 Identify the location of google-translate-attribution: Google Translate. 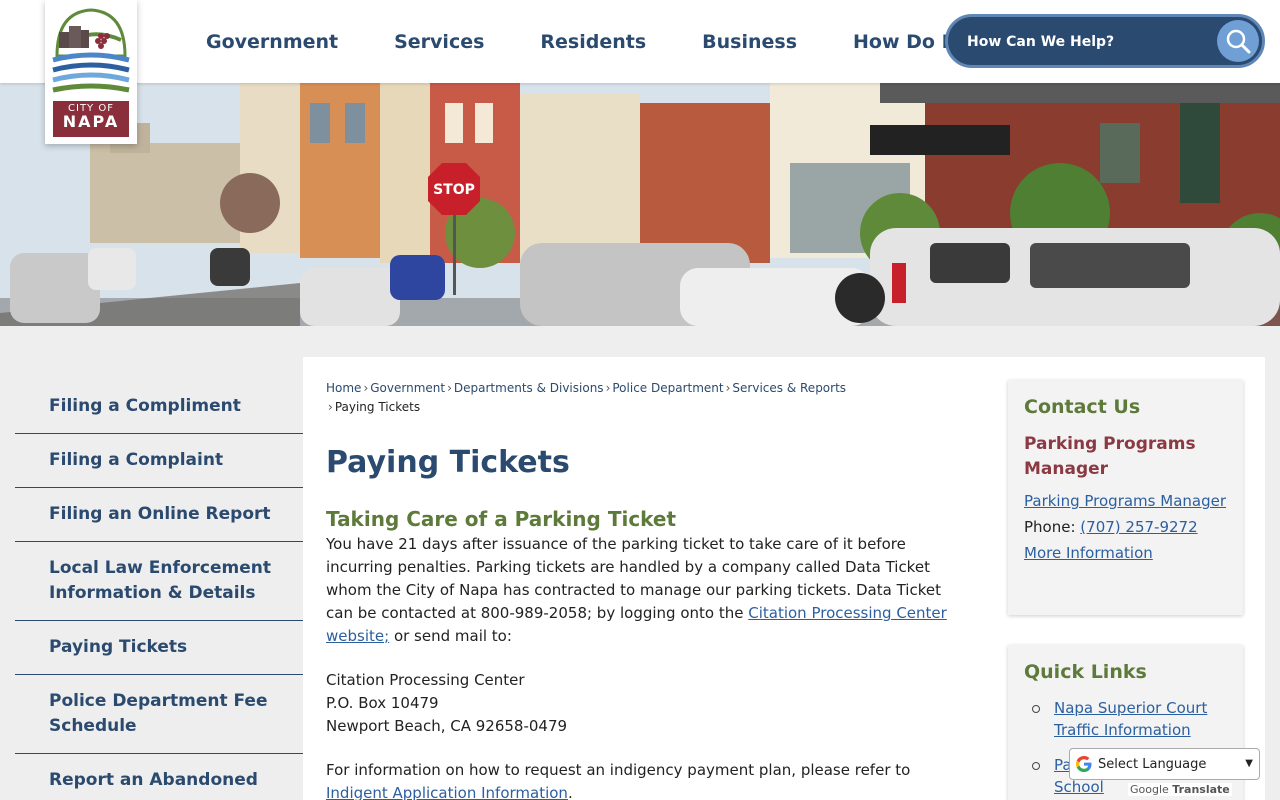
(1180, 789).